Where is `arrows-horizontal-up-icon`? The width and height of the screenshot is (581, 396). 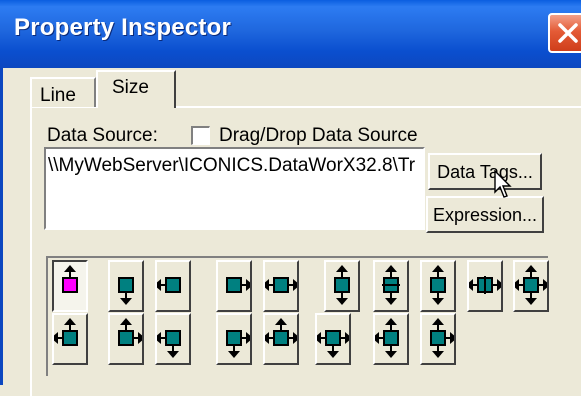
arrows-horizontal-up-icon is located at coordinates (281, 332).